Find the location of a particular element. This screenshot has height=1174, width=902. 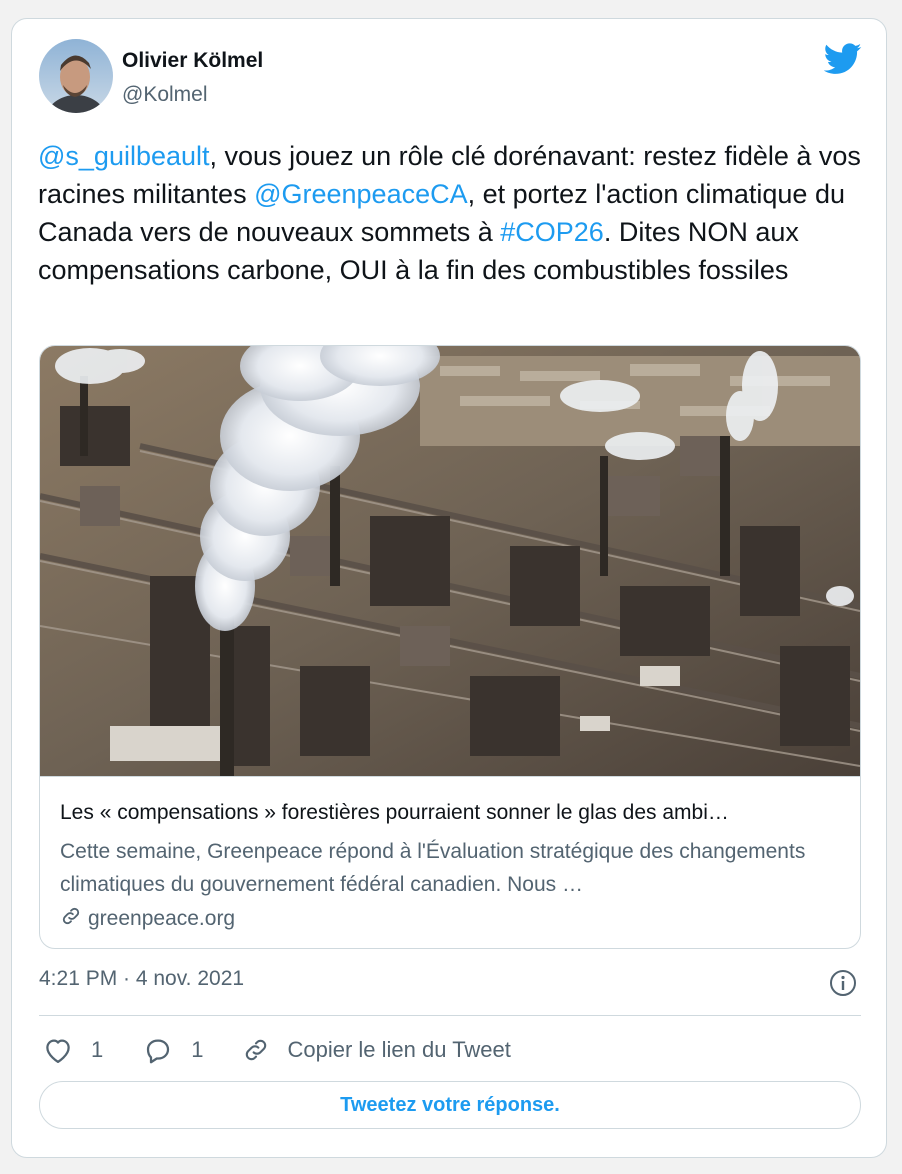

author-handle: @Kolmel is located at coordinates (165, 95).